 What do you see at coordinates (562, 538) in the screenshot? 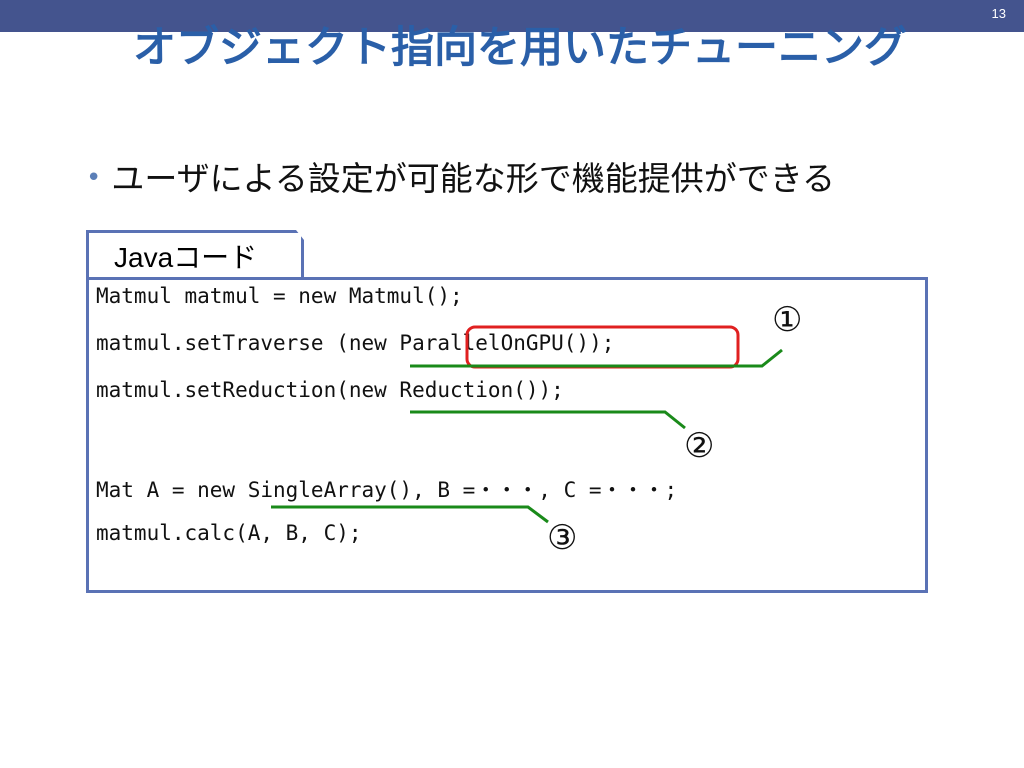
I see `marker-3: ③` at bounding box center [562, 538].